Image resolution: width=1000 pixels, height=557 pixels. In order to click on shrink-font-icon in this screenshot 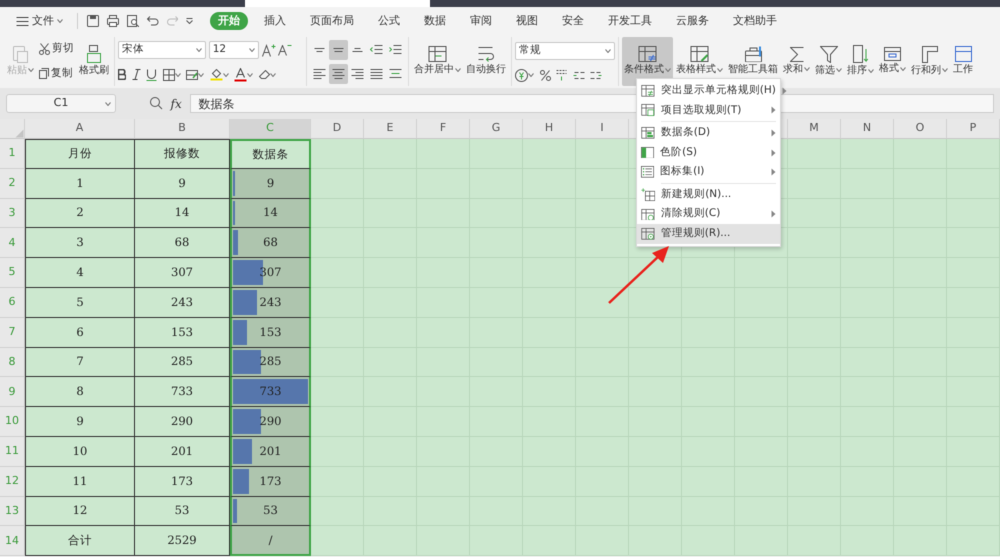, I will do `click(285, 50)`.